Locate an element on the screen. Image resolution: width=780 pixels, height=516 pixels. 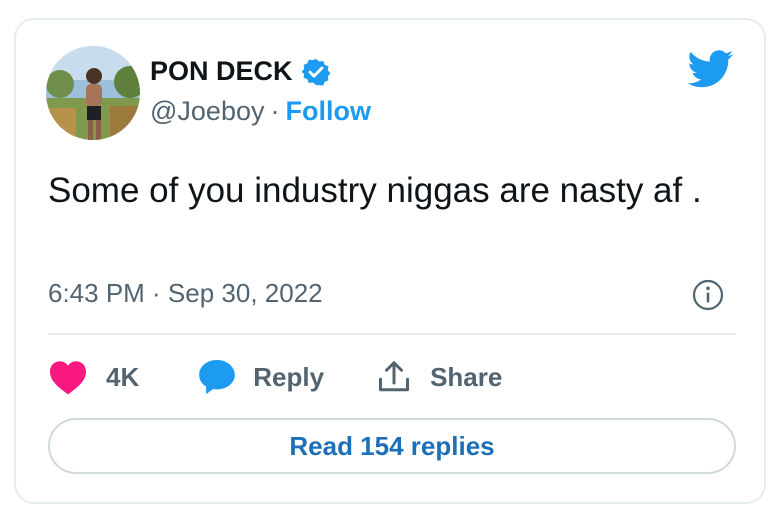
share-upload-icon is located at coordinates (394, 376).